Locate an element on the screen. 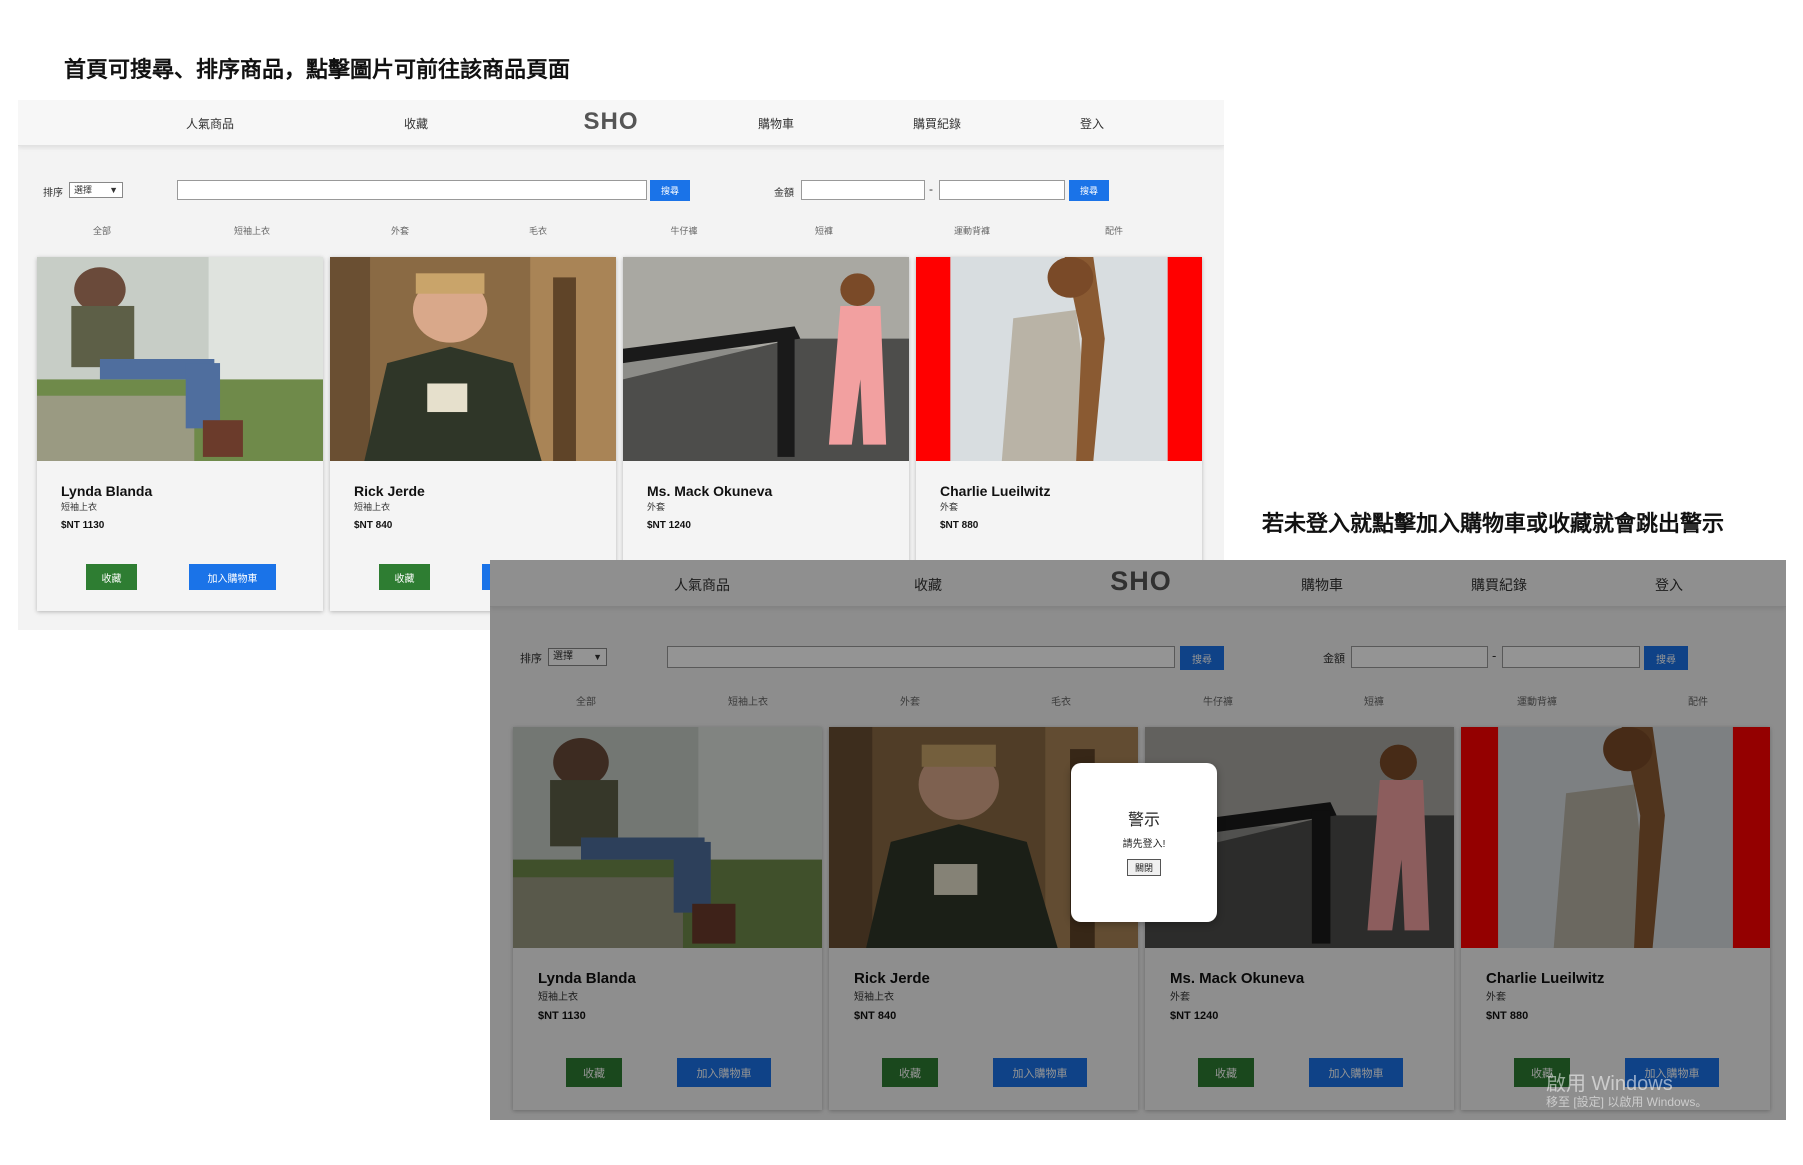  product-price: $NT 1130 is located at coordinates (83, 525).